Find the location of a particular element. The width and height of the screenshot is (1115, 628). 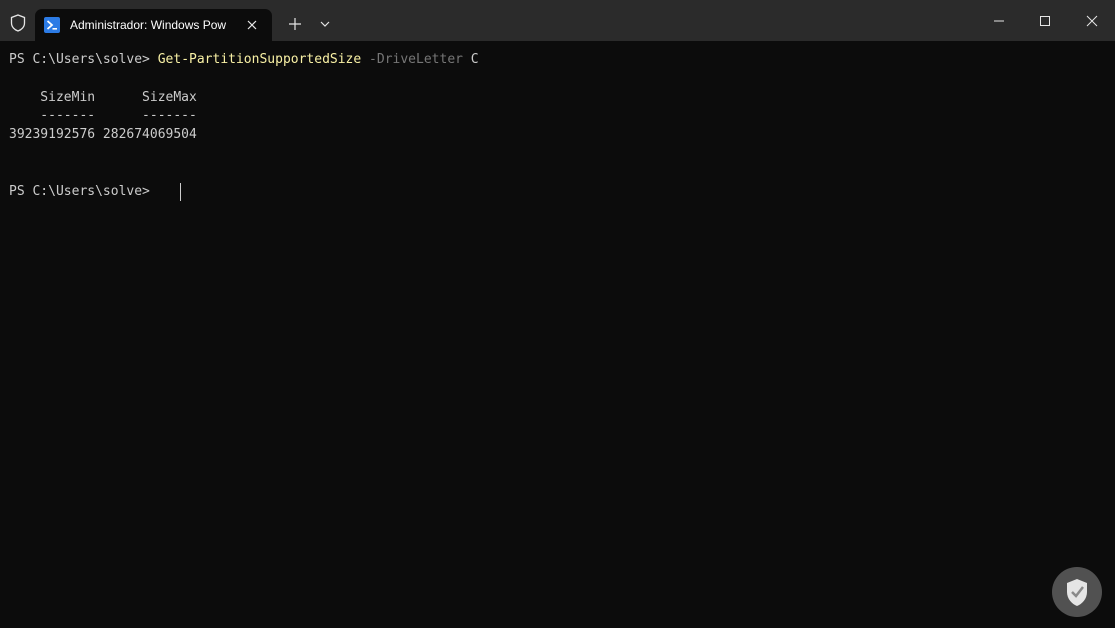

command-parameter: -DriveLetter is located at coordinates (416, 59).